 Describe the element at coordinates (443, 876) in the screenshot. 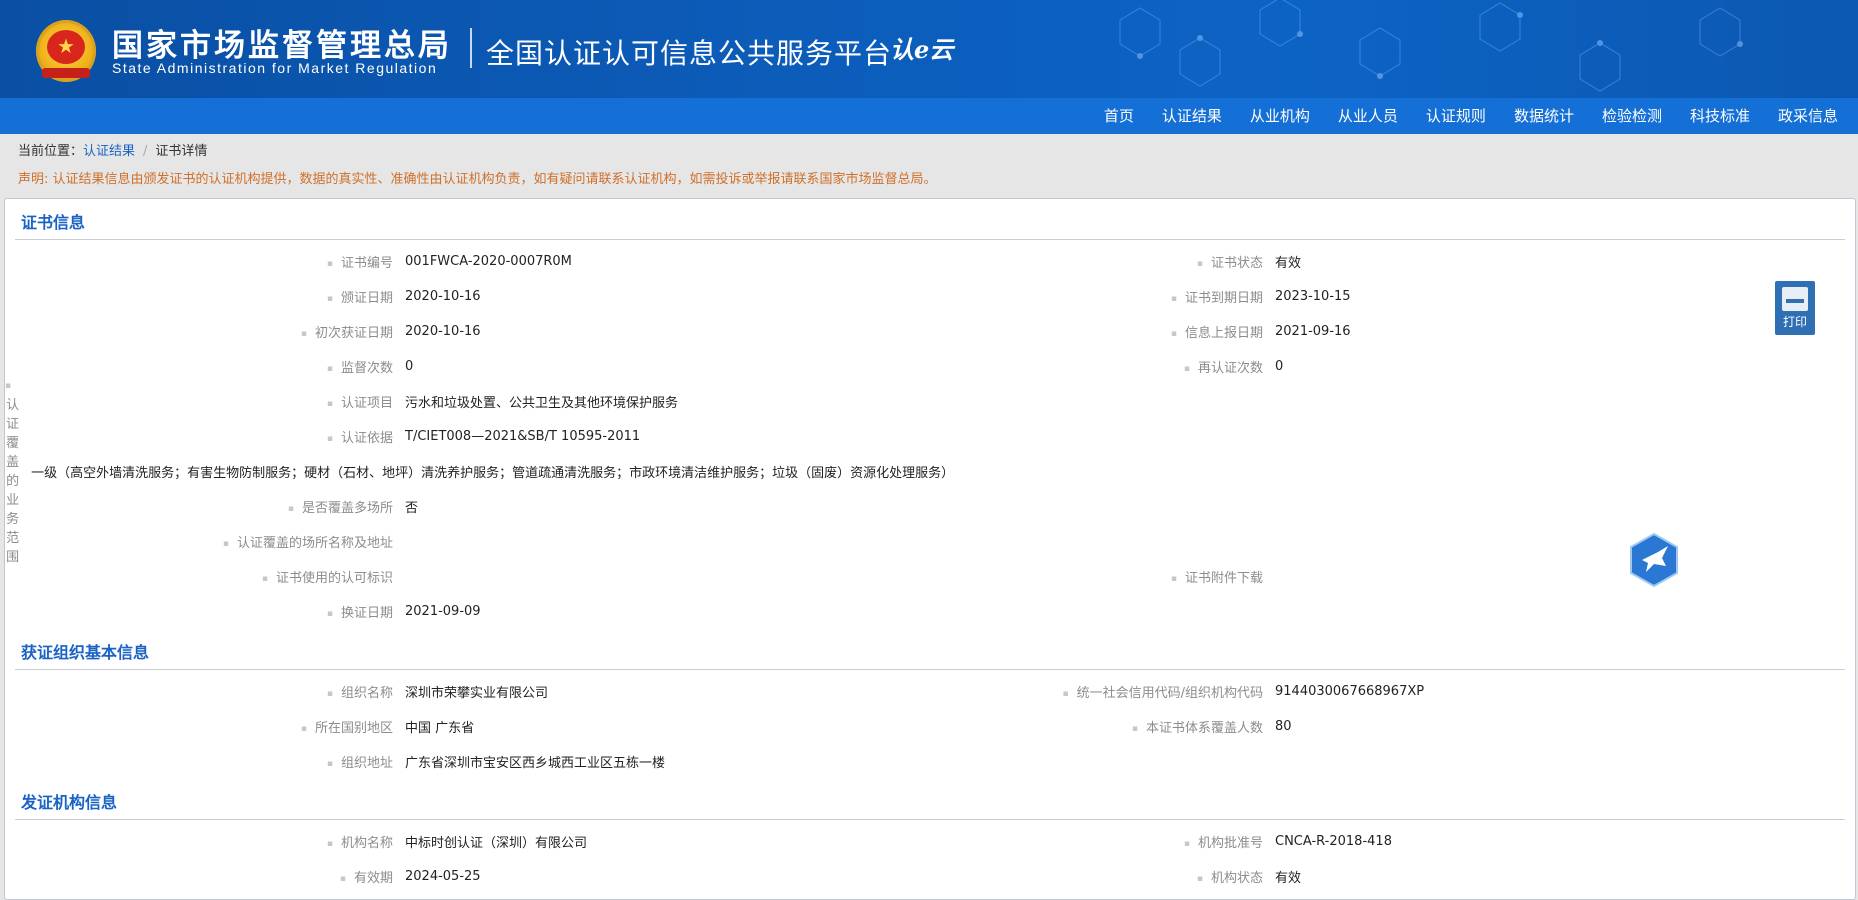

I see `field-value: 2024-05-25` at that location.